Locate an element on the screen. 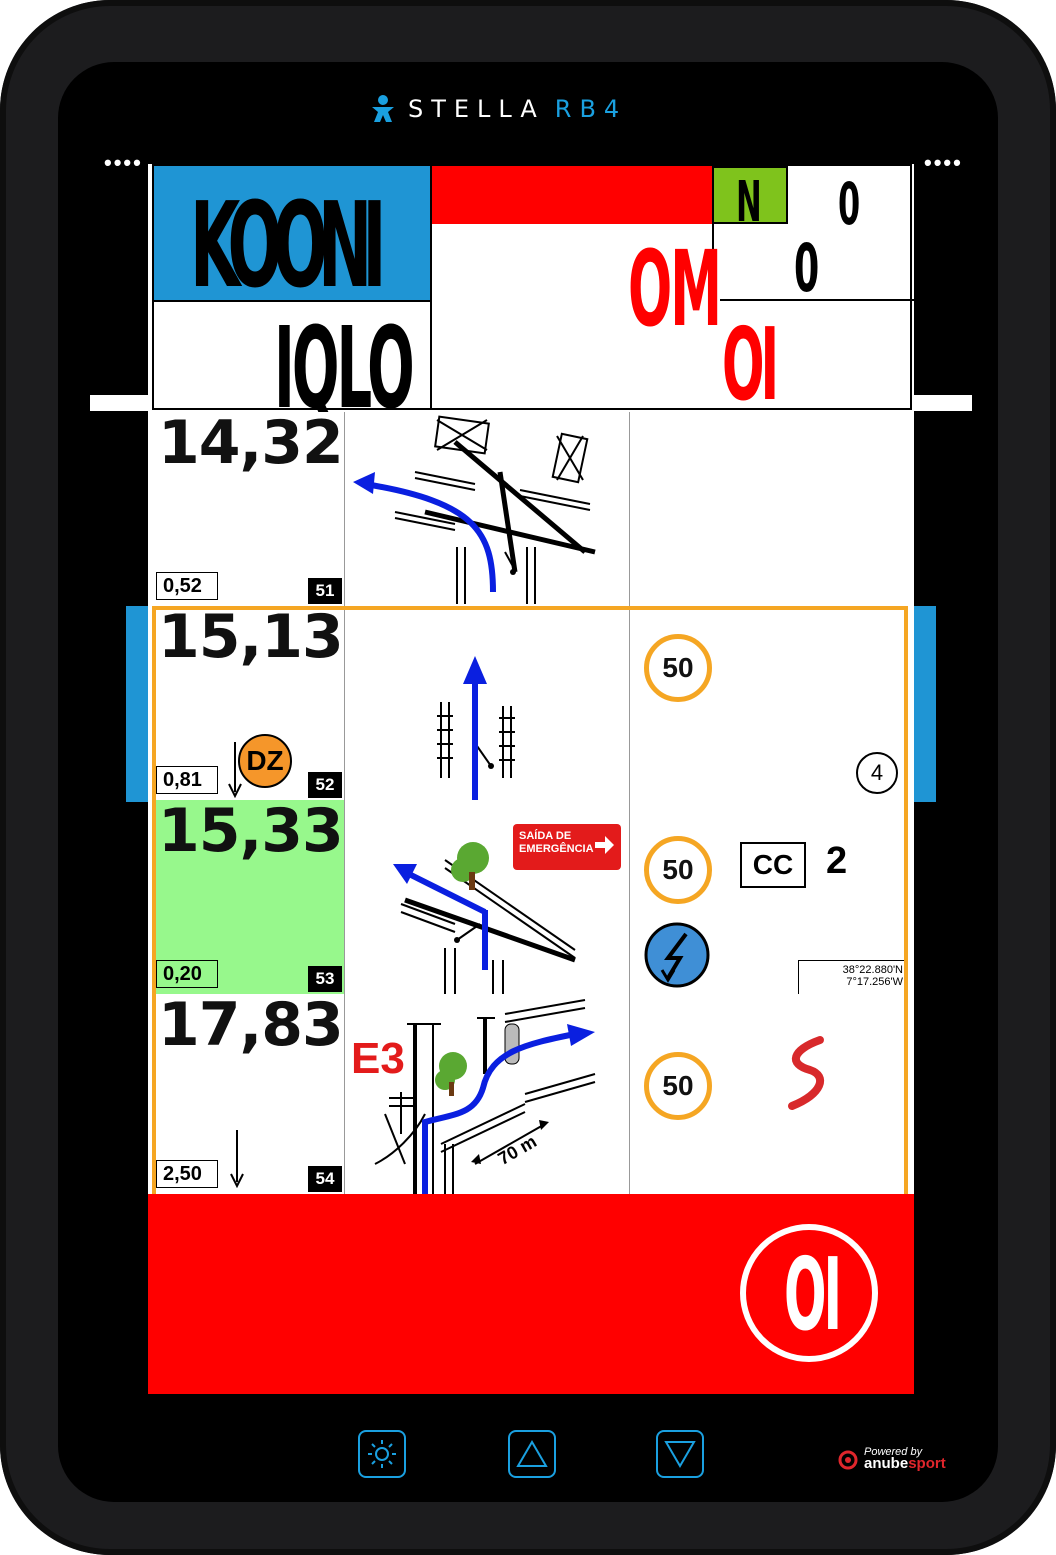  tulip-diagram: SAÍDA DE EMERGÊNCIA is located at coordinates (487, 897).